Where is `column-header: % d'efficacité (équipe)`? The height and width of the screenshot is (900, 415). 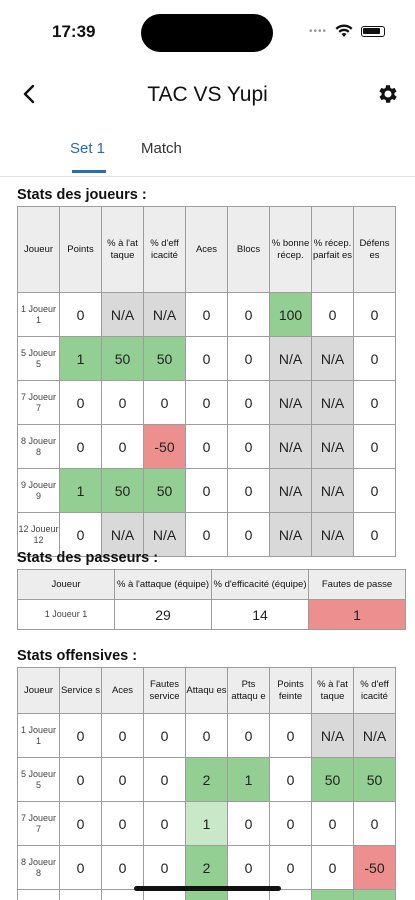
column-header: % d'efficacité (équipe) is located at coordinates (260, 584).